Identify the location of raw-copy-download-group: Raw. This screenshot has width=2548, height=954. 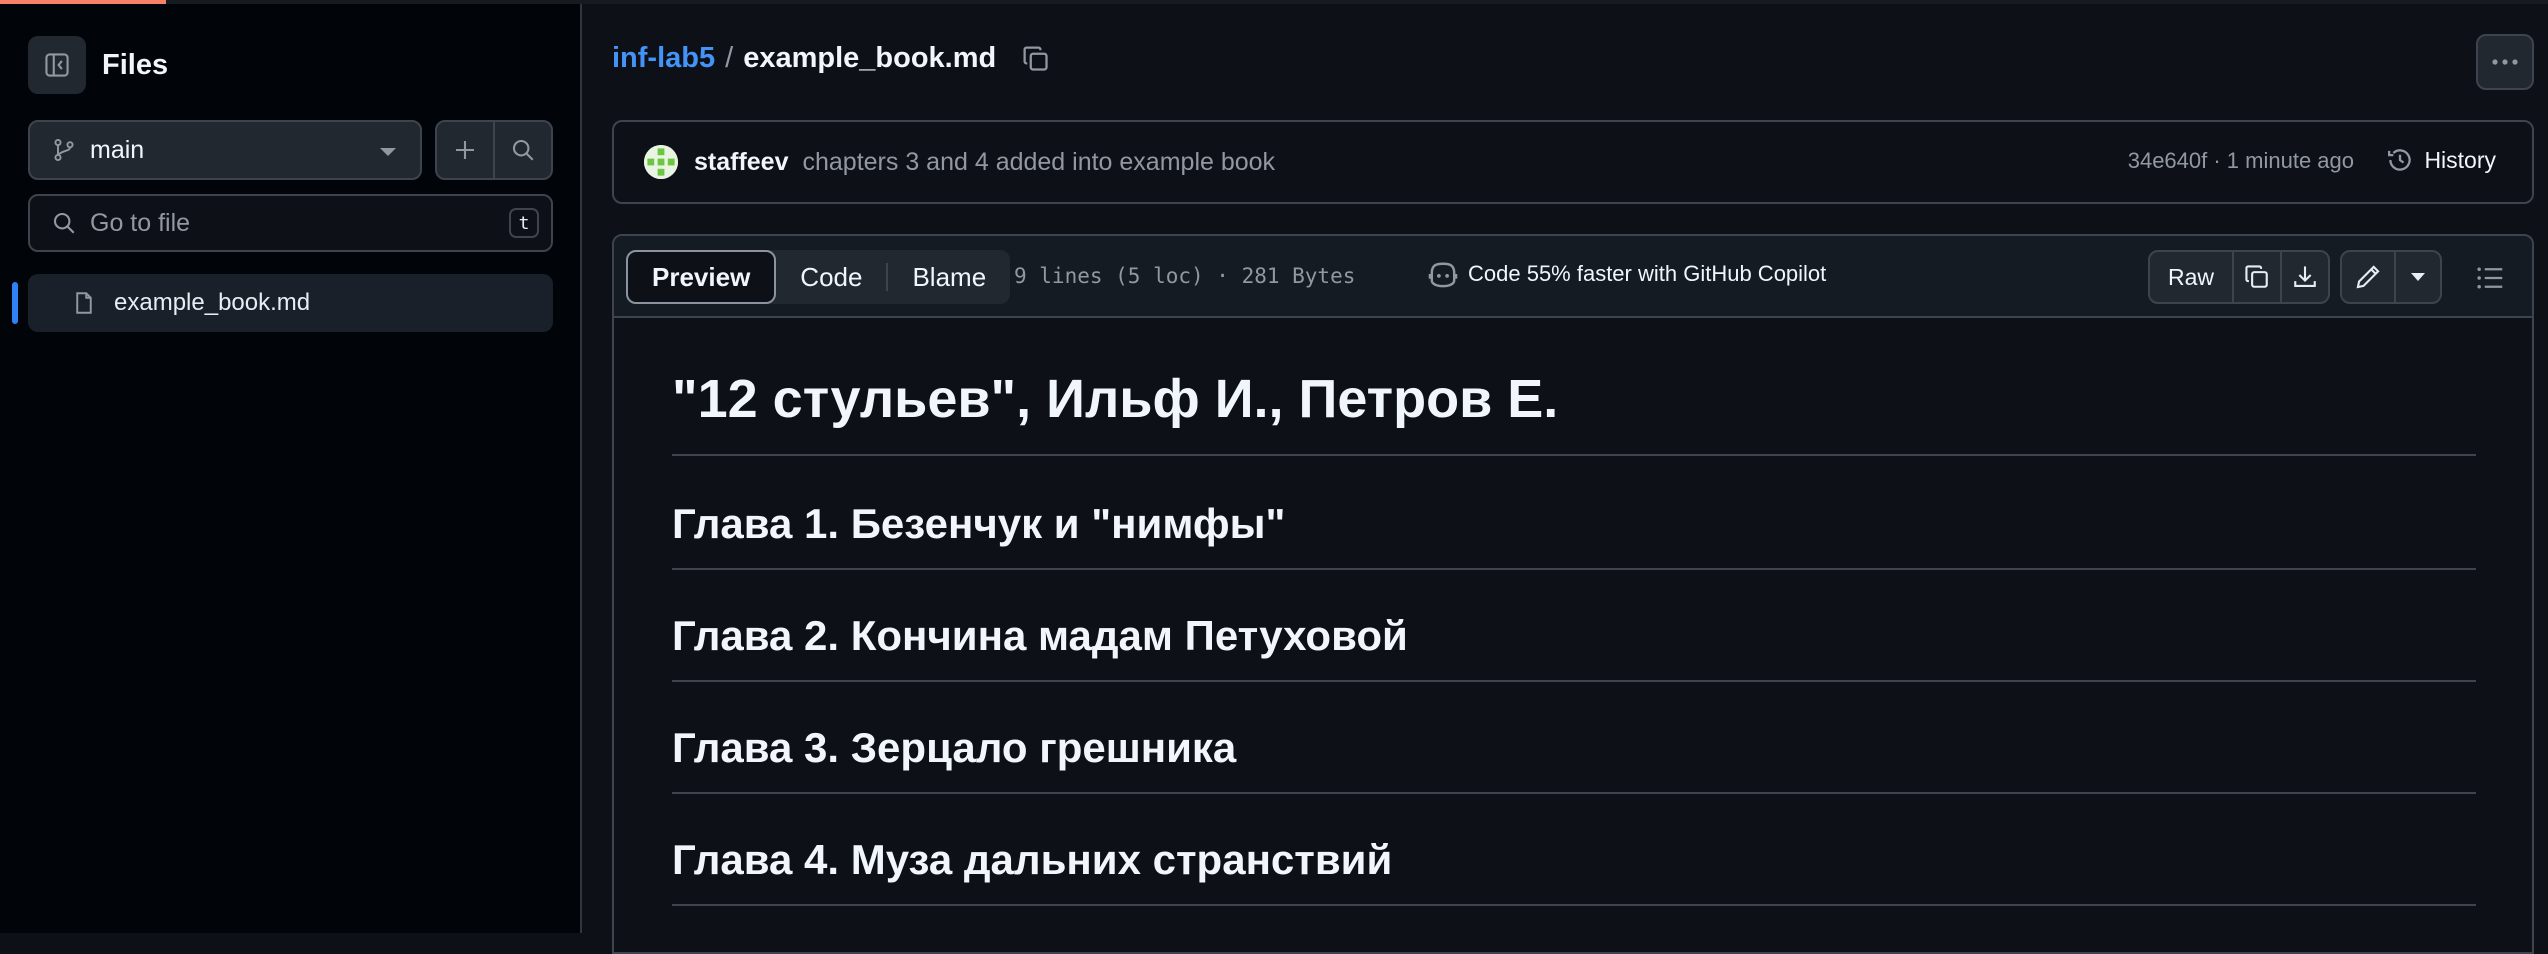
(2239, 277).